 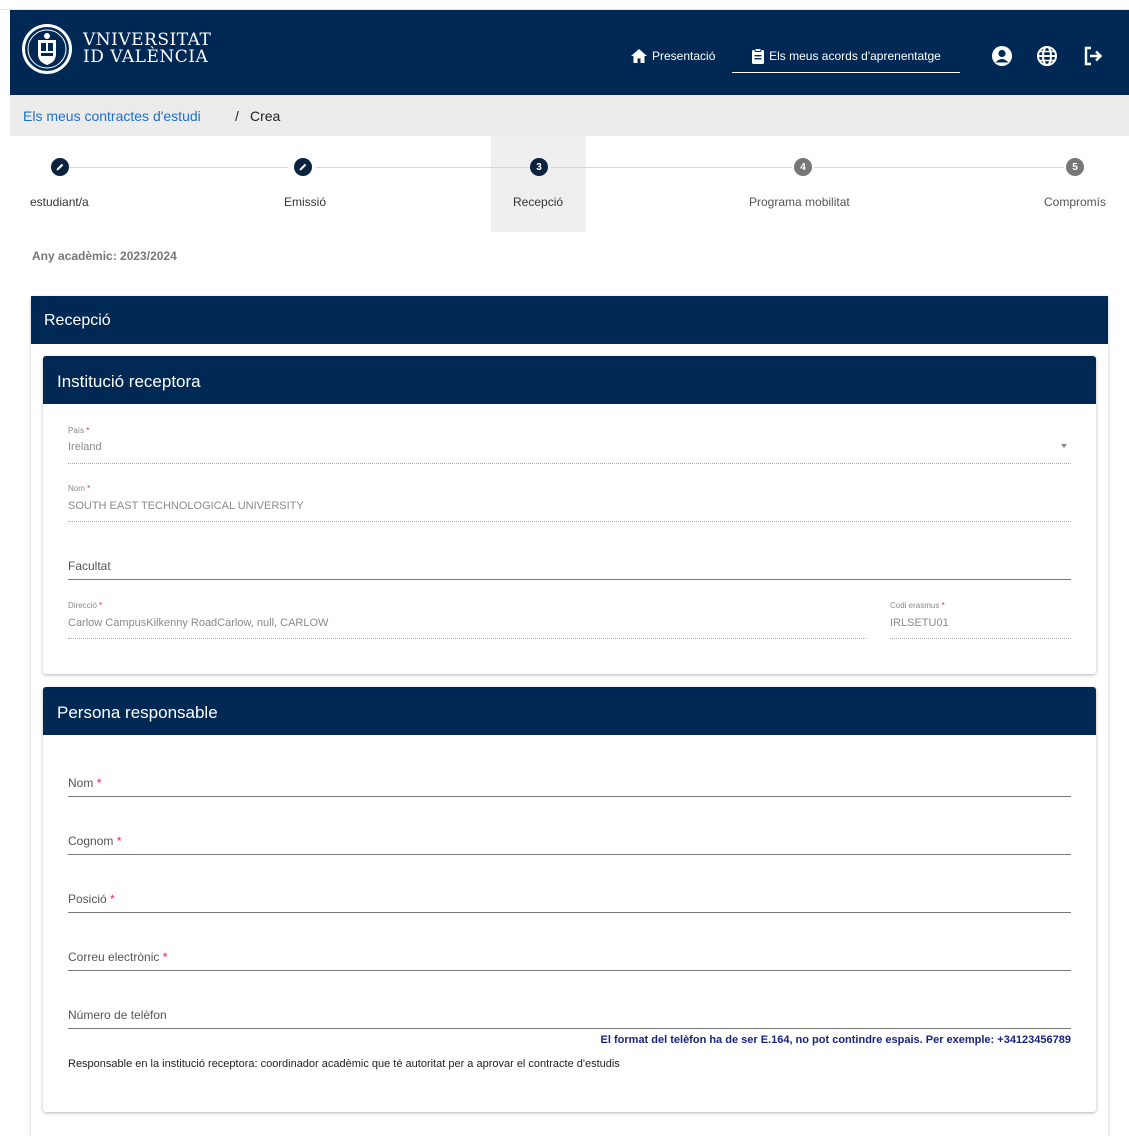 What do you see at coordinates (538, 184) in the screenshot?
I see `step-active-highlight` at bounding box center [538, 184].